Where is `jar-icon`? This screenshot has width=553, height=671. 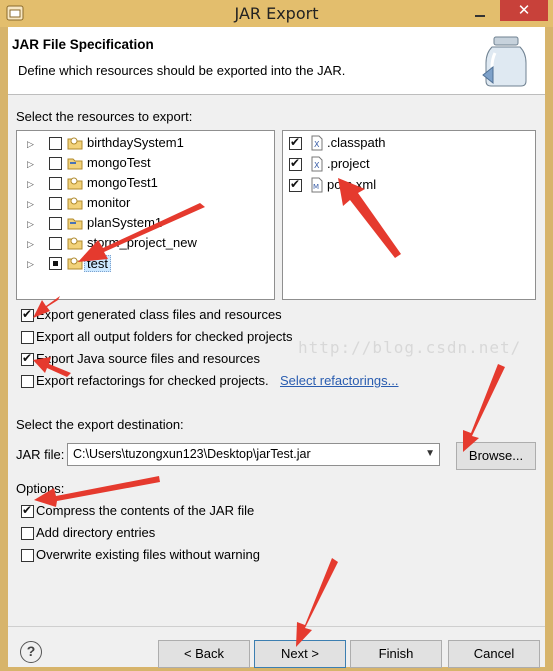
jar-icon is located at coordinates (504, 61).